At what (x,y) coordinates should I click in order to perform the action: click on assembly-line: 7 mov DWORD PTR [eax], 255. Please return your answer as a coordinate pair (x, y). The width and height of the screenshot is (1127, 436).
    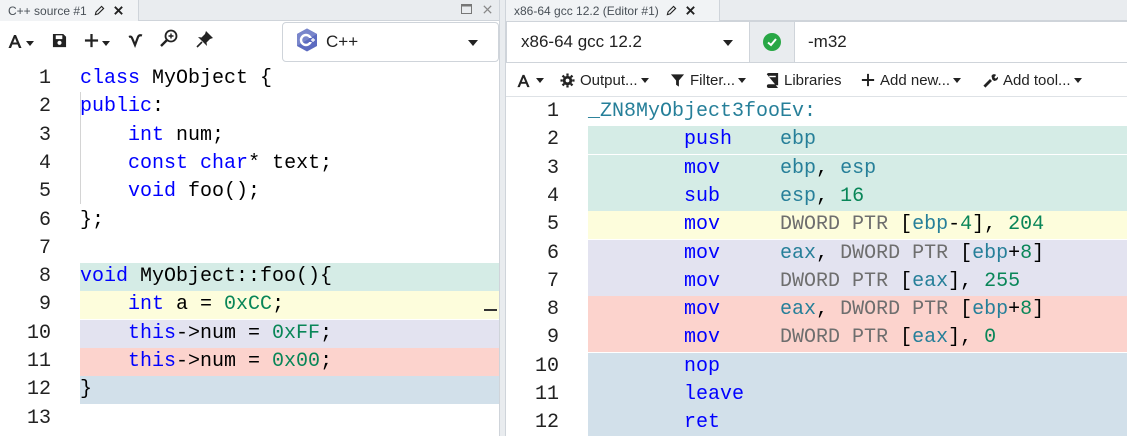
    Looking at the image, I should click on (816, 281).